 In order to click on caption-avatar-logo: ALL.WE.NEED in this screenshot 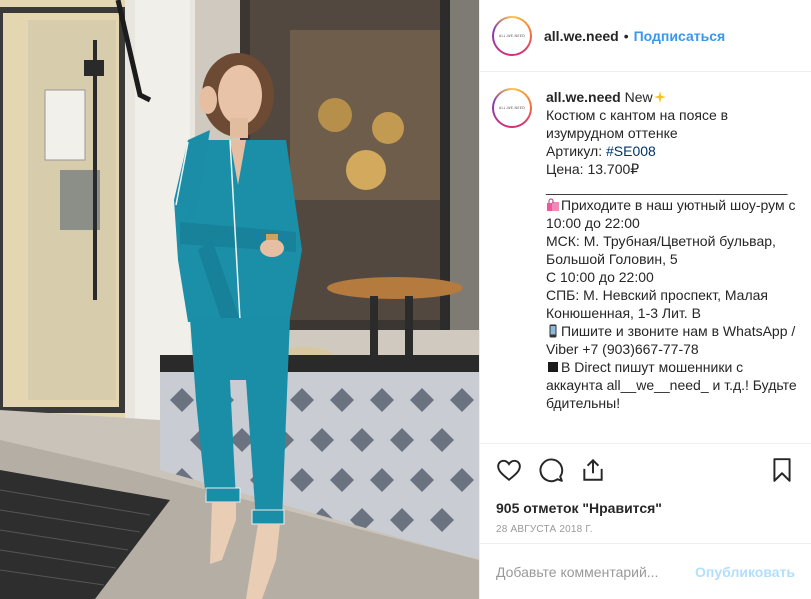, I will do `click(512, 108)`.